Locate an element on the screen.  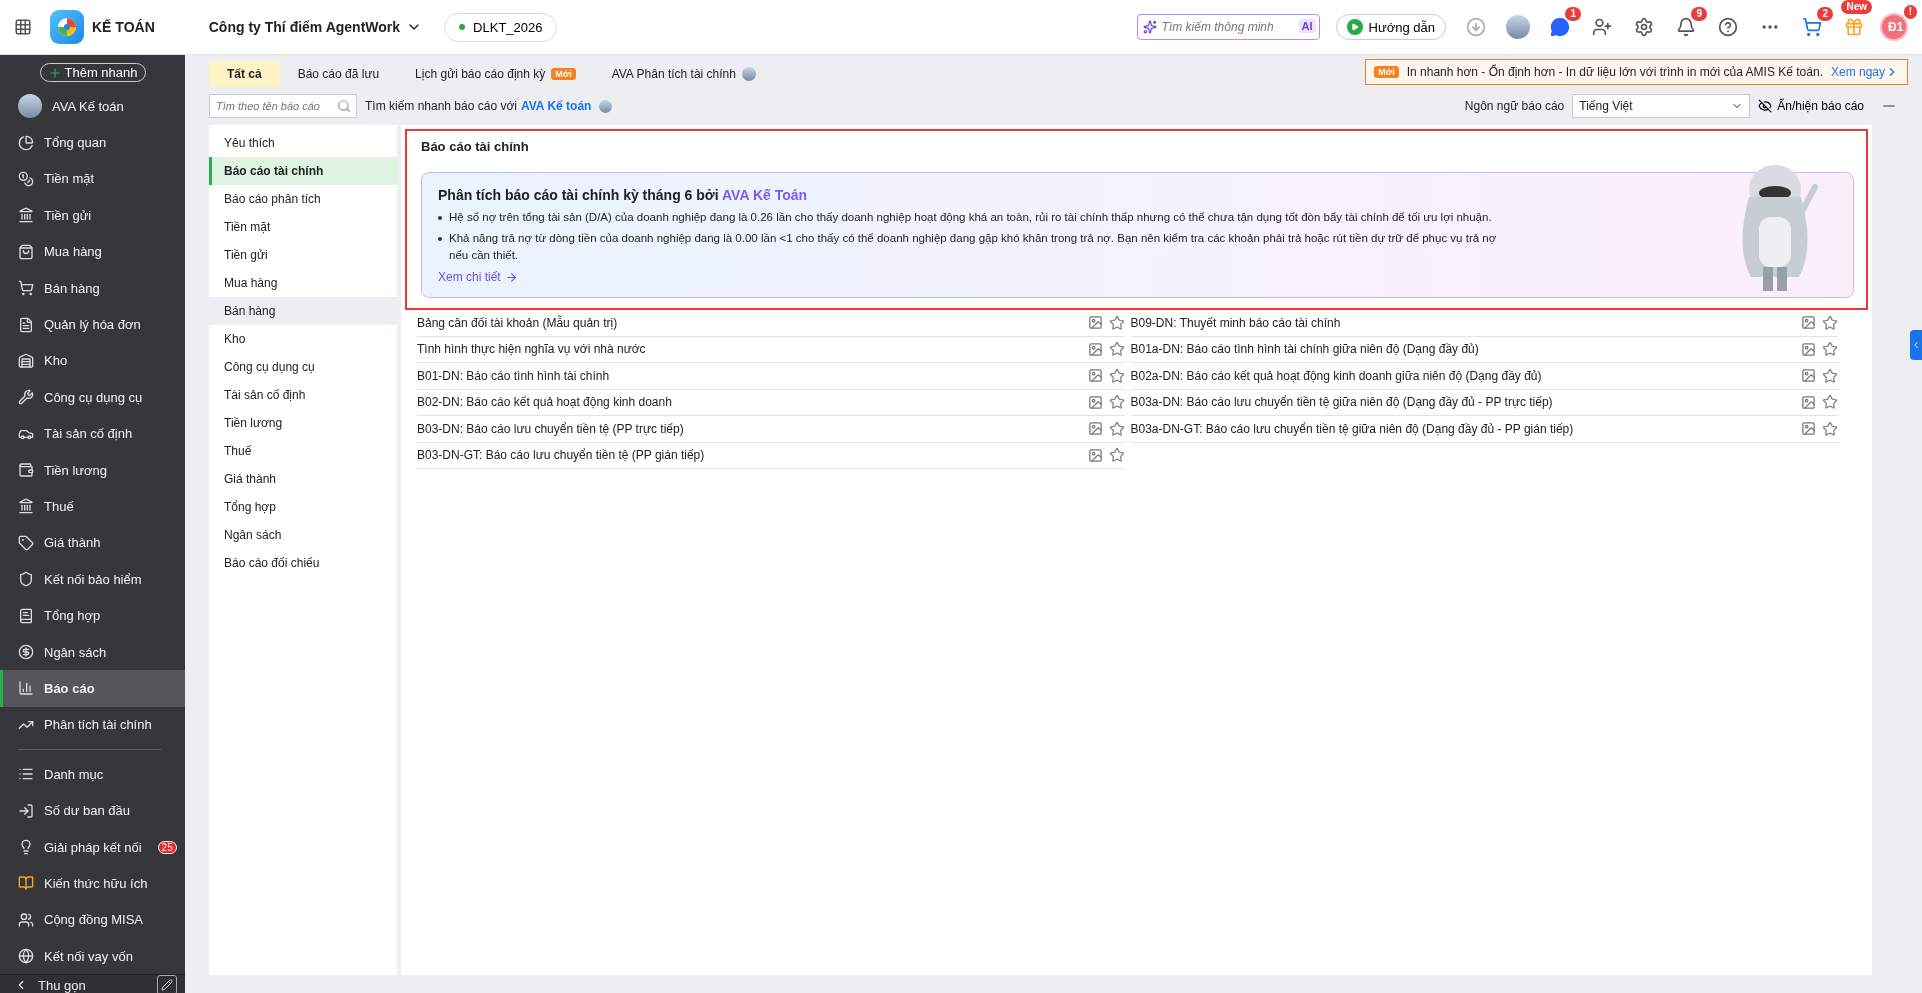
report-row: B03-DN: Báo cáo lưu chuyển tiền tệ (PP trực tiếp) is located at coordinates (771, 429).